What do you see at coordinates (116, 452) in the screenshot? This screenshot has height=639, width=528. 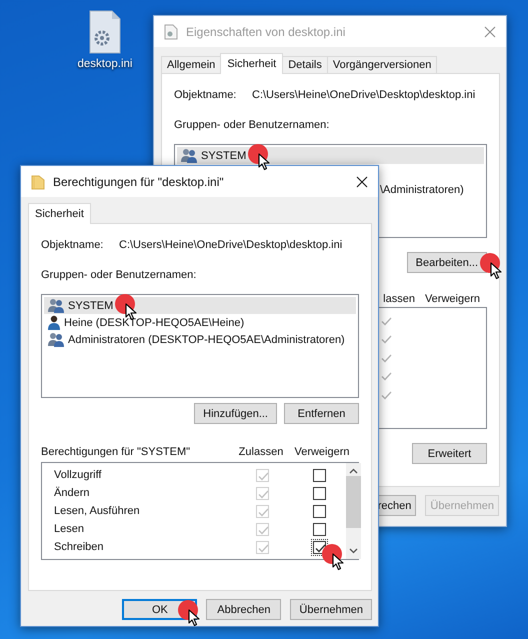 I see `section-label: Berechtigungen für "SYSTEM"` at bounding box center [116, 452].